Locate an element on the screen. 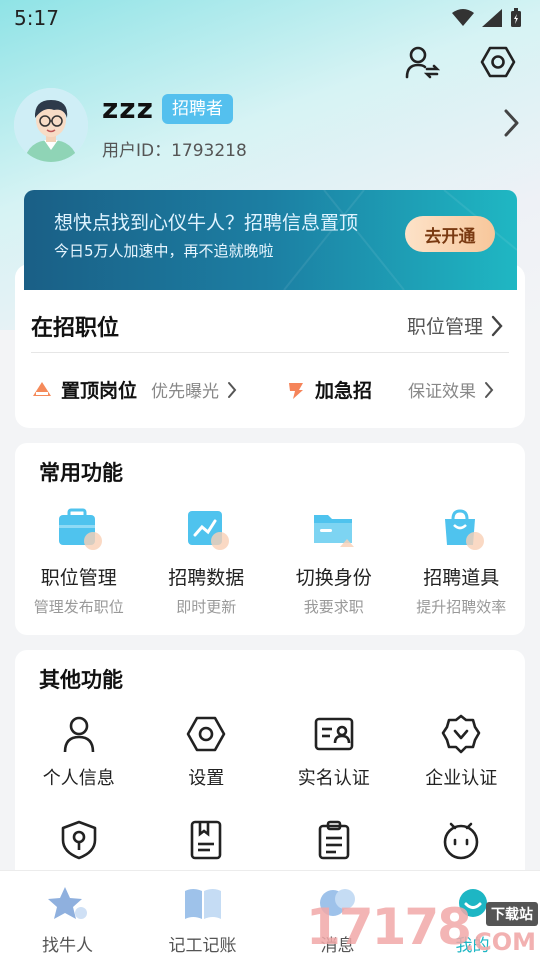  star-icon is located at coordinates (67, 903).